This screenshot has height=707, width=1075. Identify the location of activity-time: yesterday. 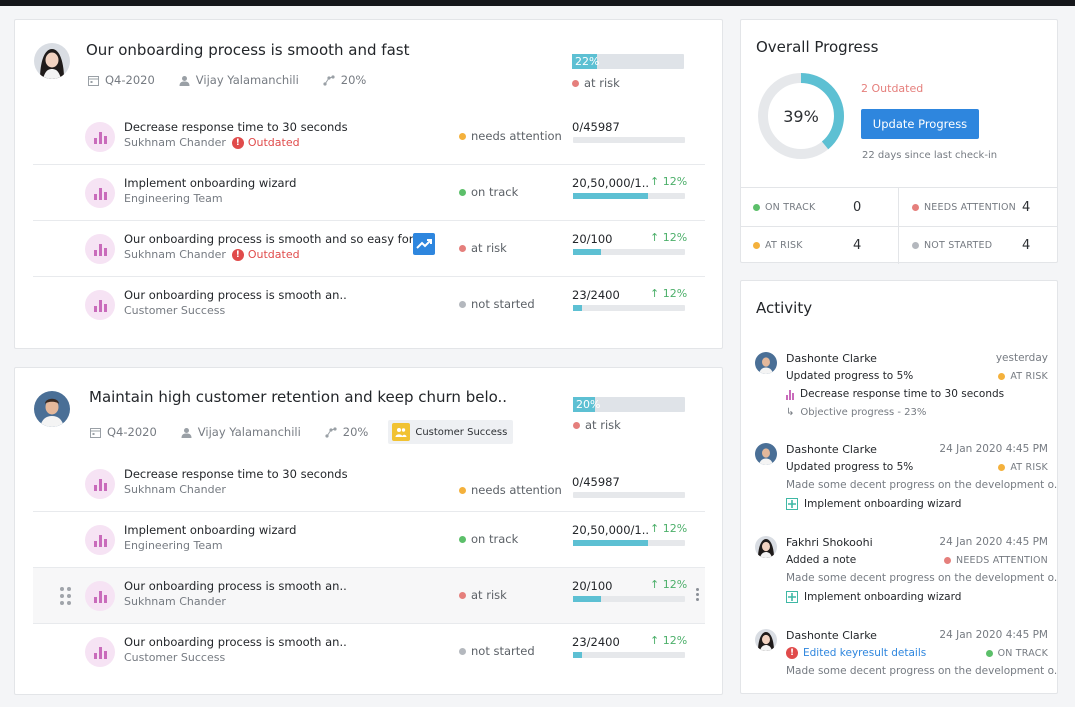
(1021, 358).